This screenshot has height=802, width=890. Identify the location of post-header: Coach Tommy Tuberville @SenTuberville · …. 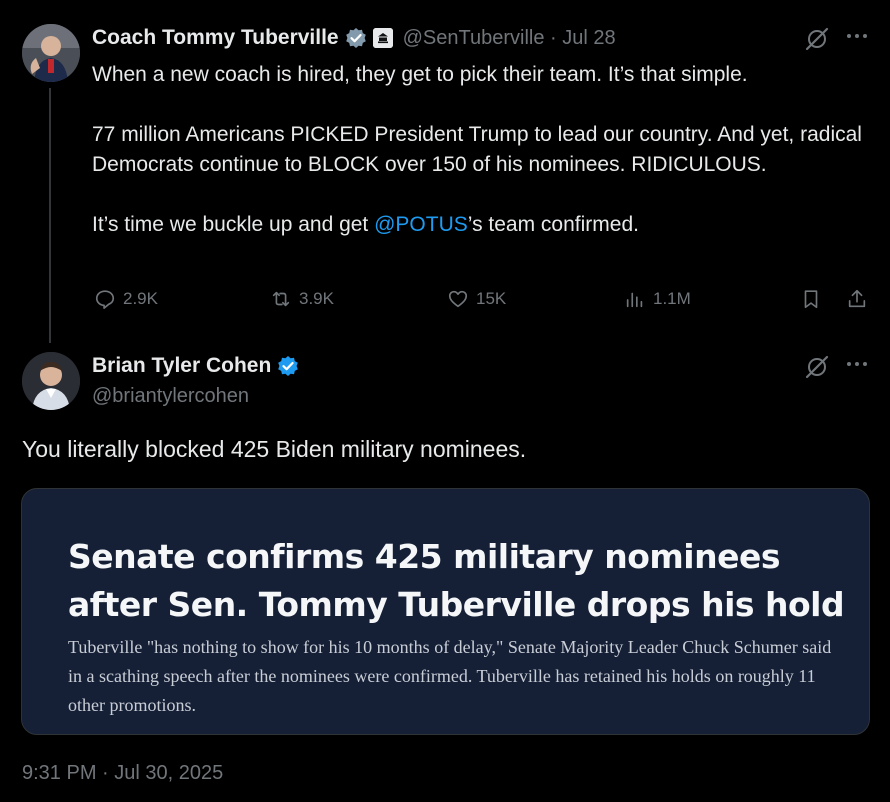
(354, 38).